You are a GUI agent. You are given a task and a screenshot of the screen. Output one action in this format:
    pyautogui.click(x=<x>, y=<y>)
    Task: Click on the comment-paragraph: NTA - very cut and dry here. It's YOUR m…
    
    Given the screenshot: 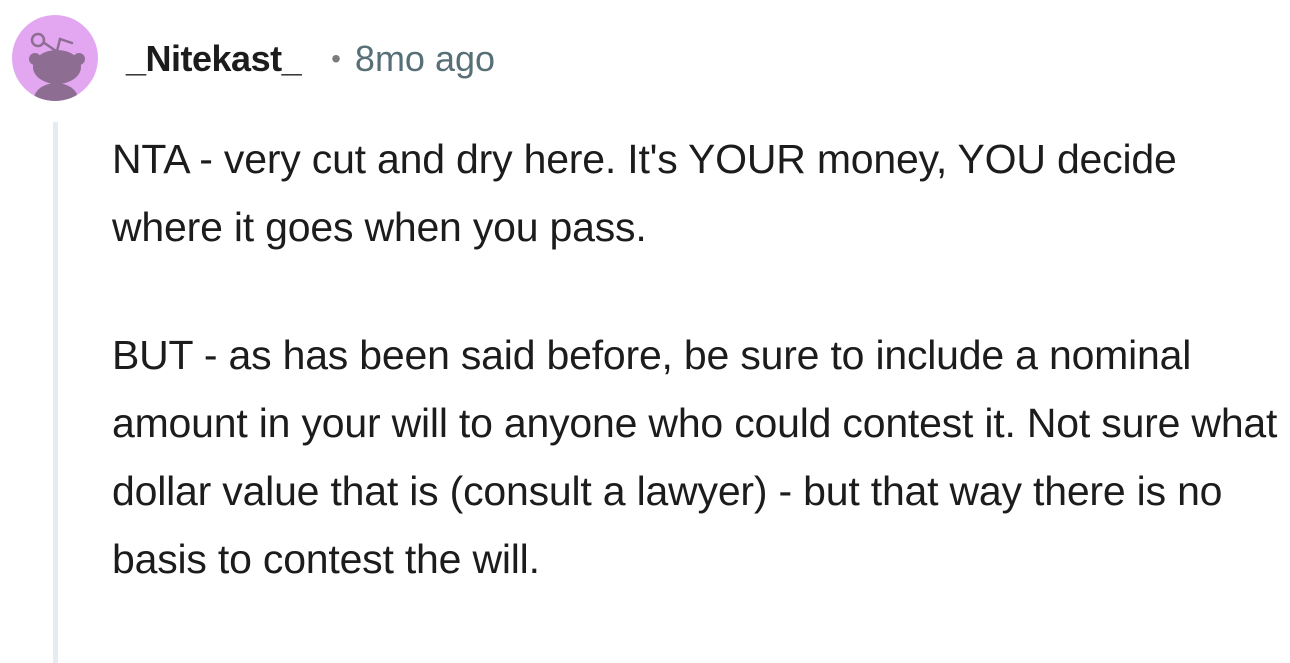 What is the action you would take?
    pyautogui.click(x=644, y=193)
    